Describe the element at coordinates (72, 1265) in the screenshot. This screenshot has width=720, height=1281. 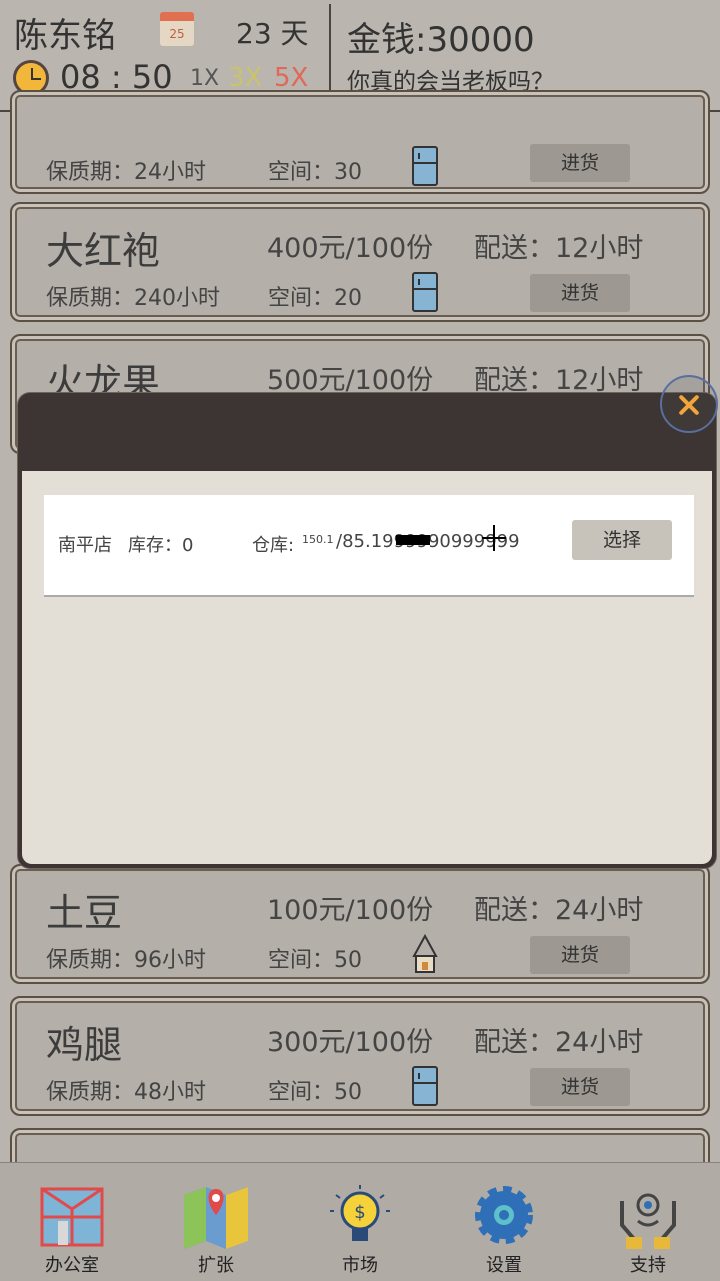
I see `nav-label: 办公室` at that location.